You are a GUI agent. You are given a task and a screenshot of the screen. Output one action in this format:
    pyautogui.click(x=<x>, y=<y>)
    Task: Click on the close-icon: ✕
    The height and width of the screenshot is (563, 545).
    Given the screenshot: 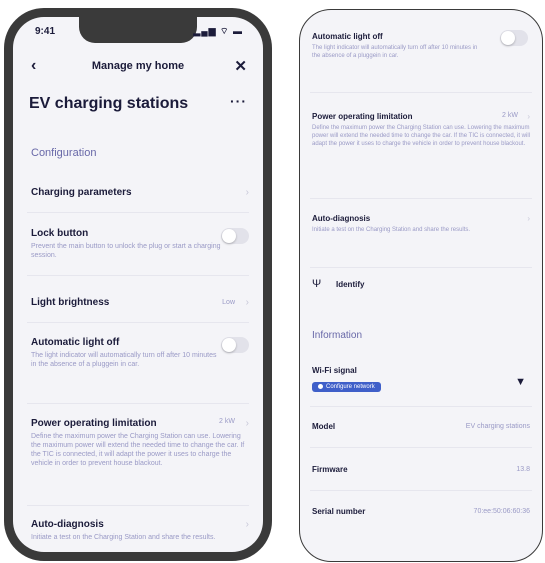 What is the action you would take?
    pyautogui.click(x=240, y=66)
    